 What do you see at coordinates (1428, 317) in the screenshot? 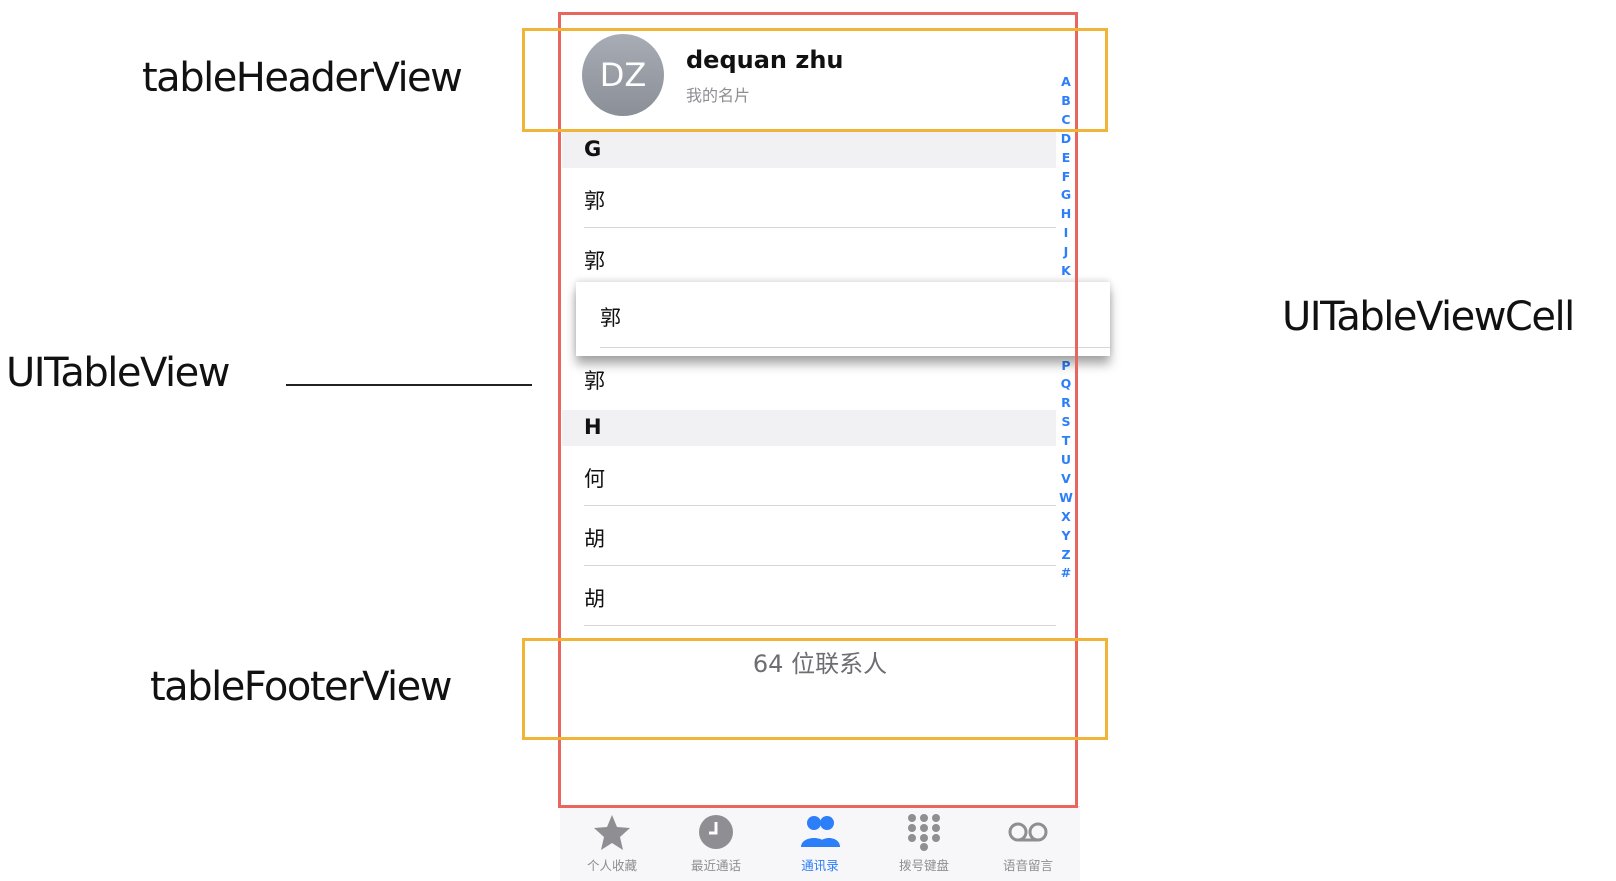
I see `table-view-cell-label: UITableViewCell` at bounding box center [1428, 317].